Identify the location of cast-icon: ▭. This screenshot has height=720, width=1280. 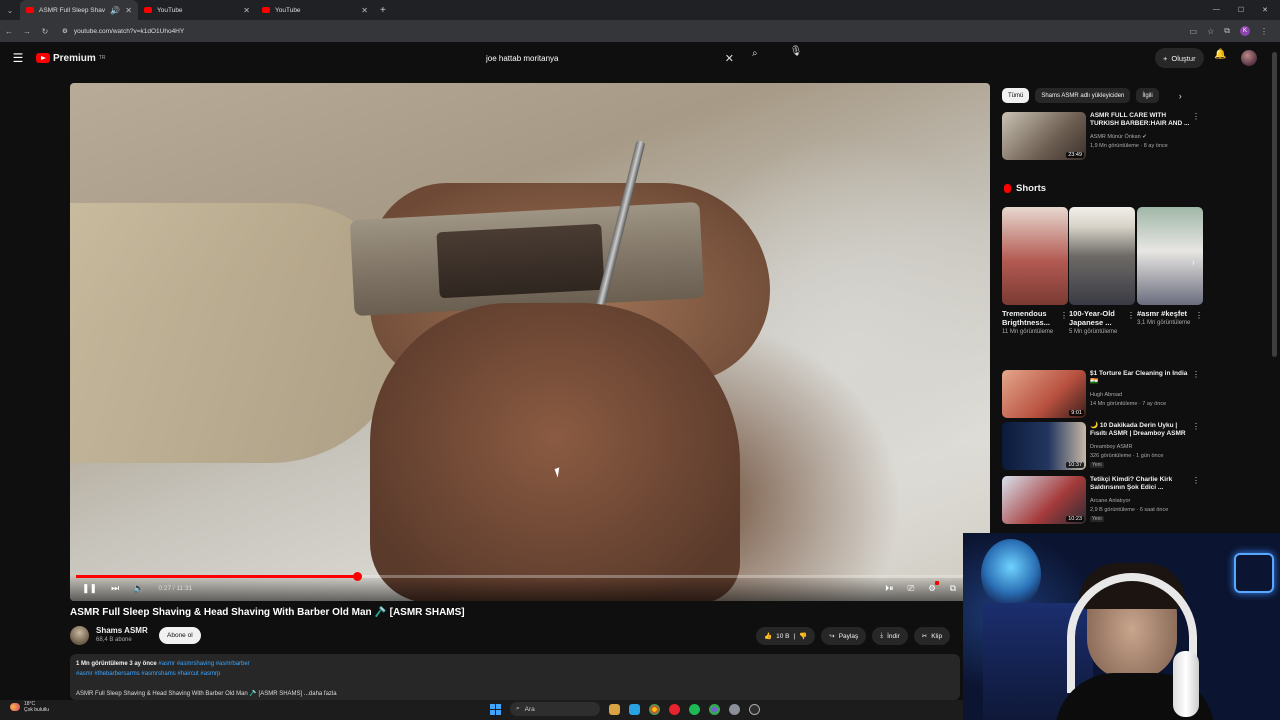
(1194, 31).